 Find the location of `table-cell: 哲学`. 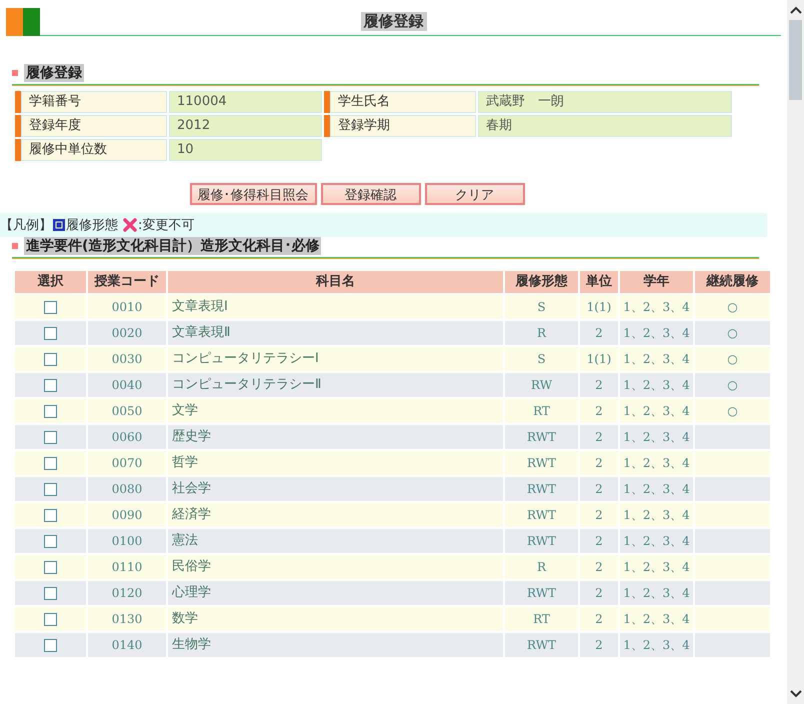

table-cell: 哲学 is located at coordinates (335, 463).